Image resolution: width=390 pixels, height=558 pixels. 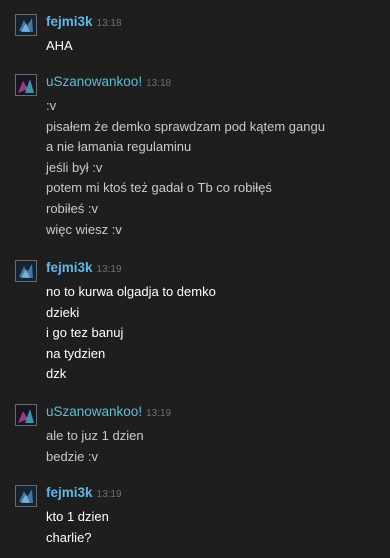 I want to click on message-line: charlie?, so click(x=69, y=537).